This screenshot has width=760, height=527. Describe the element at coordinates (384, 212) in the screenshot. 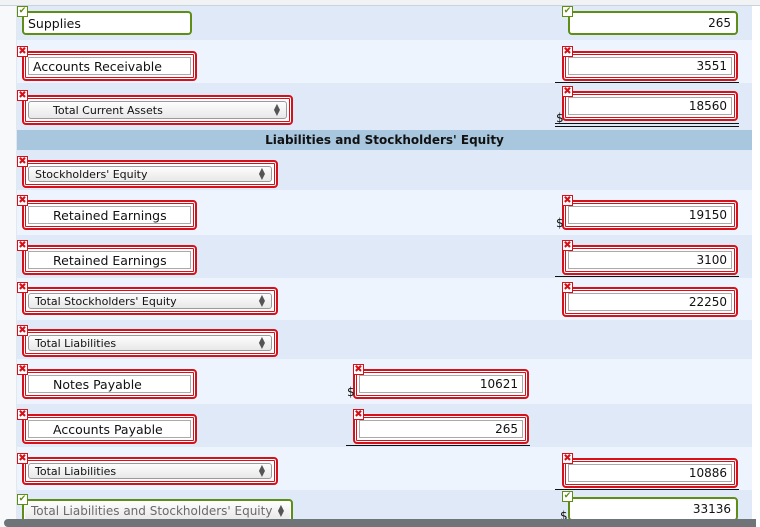

I see `table-row: ✖ Retained Earnings ✖ 19150 $` at that location.